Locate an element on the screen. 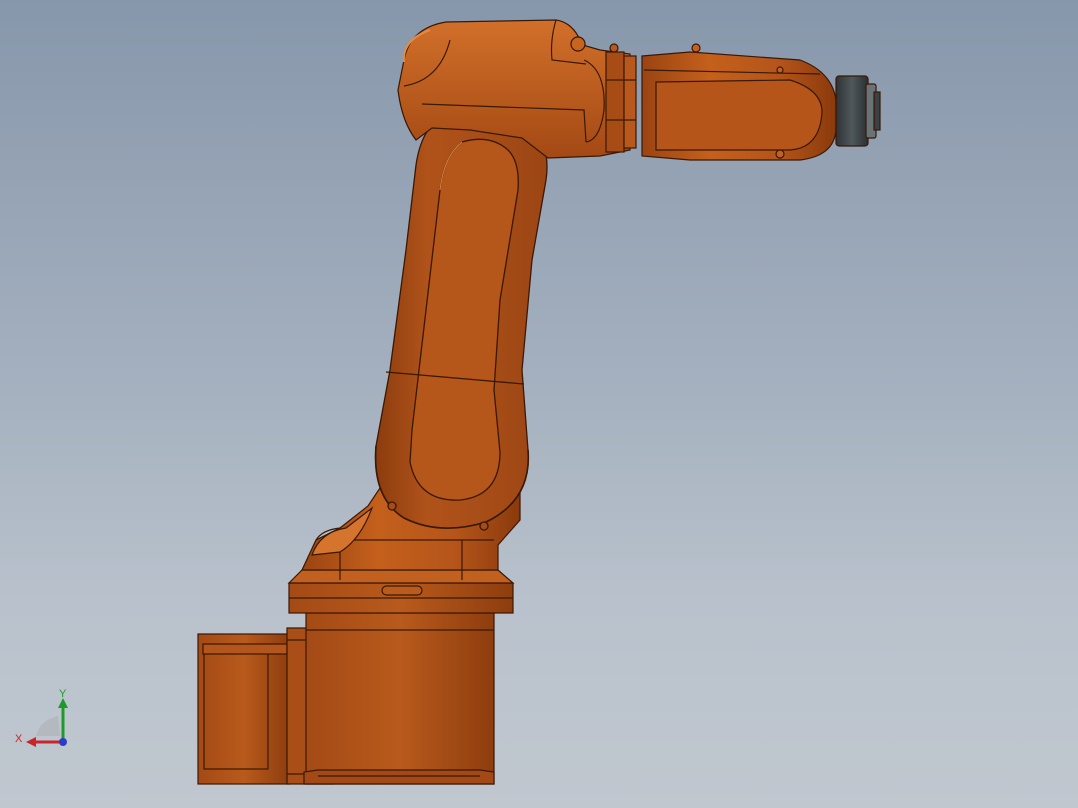  z-axis-icon is located at coordinates (63, 742).